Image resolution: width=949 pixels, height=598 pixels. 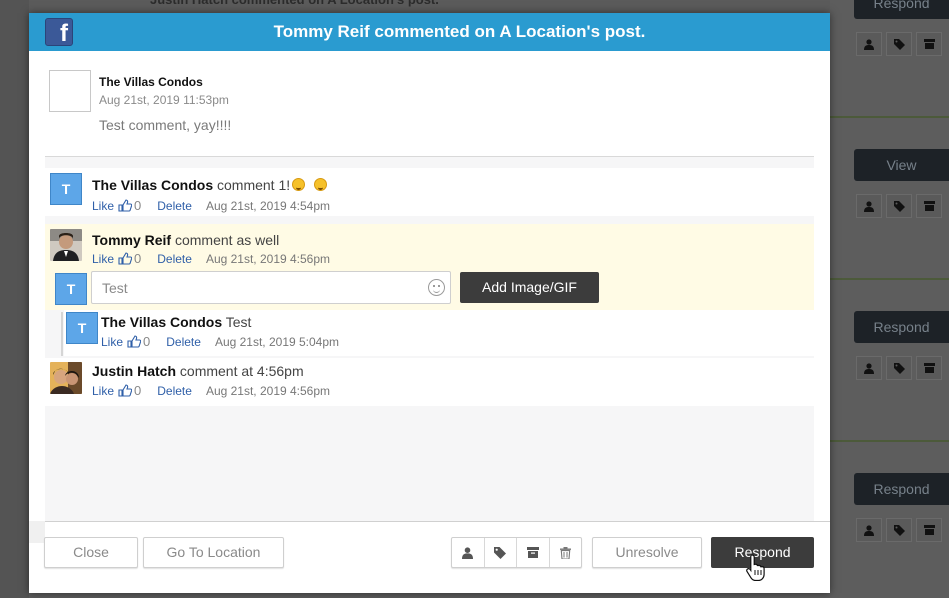 What do you see at coordinates (271, 287) in the screenshot?
I see `reply-input` at bounding box center [271, 287].